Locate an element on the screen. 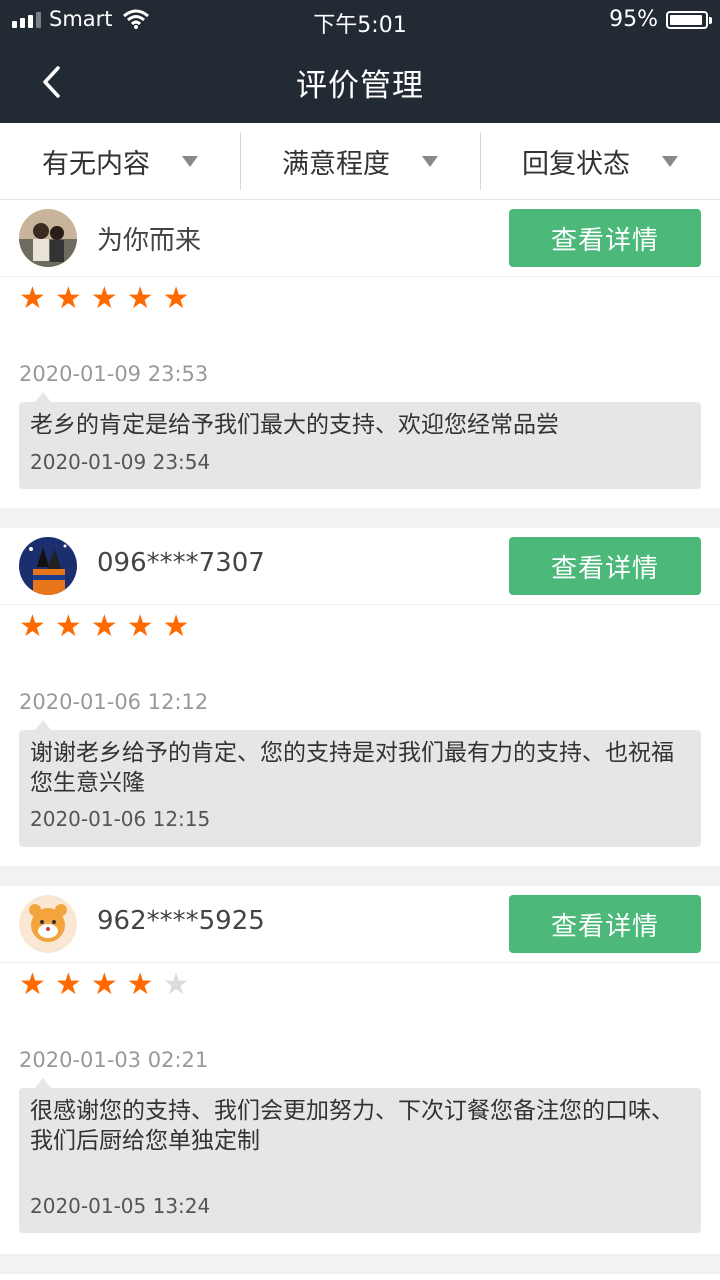 The image size is (720, 1280). reply-date: 2020-01-09 23:54 is located at coordinates (120, 462).